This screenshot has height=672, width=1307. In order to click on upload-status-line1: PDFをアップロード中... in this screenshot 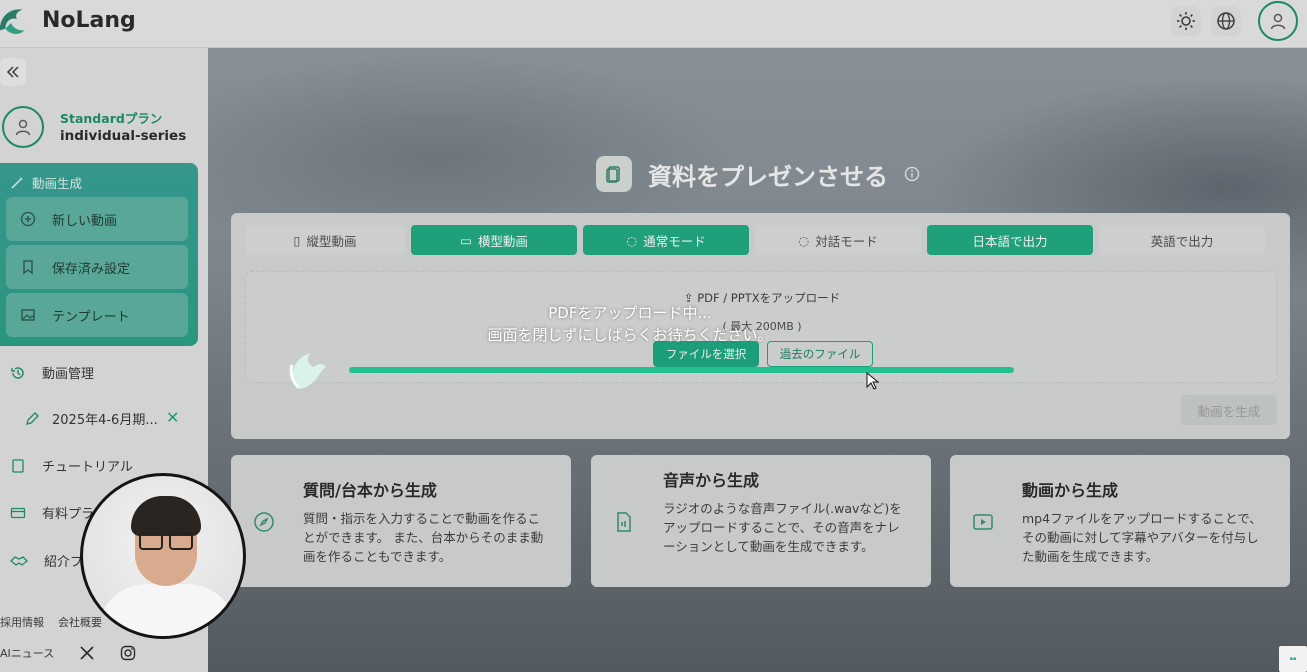, I will do `click(630, 313)`.